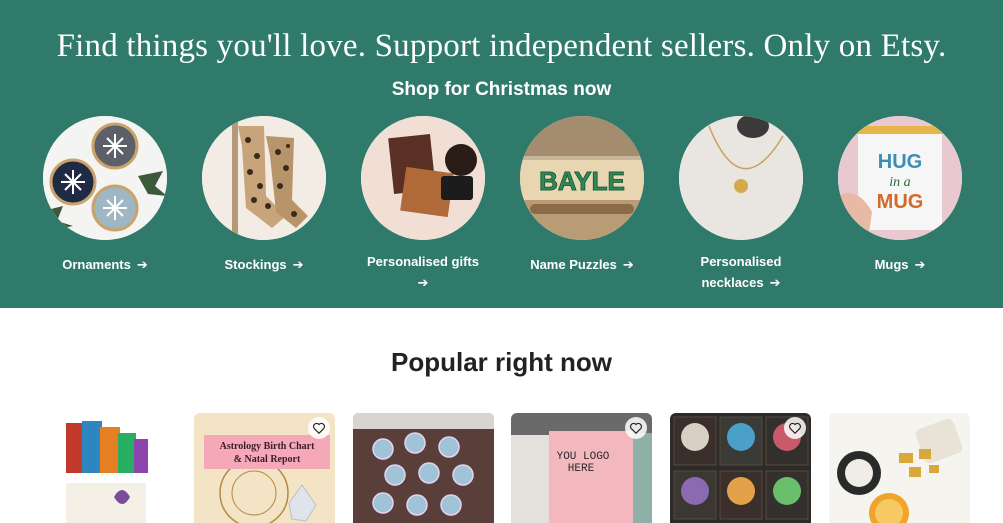  I want to click on popular-item-snack-box, so click(106, 468).